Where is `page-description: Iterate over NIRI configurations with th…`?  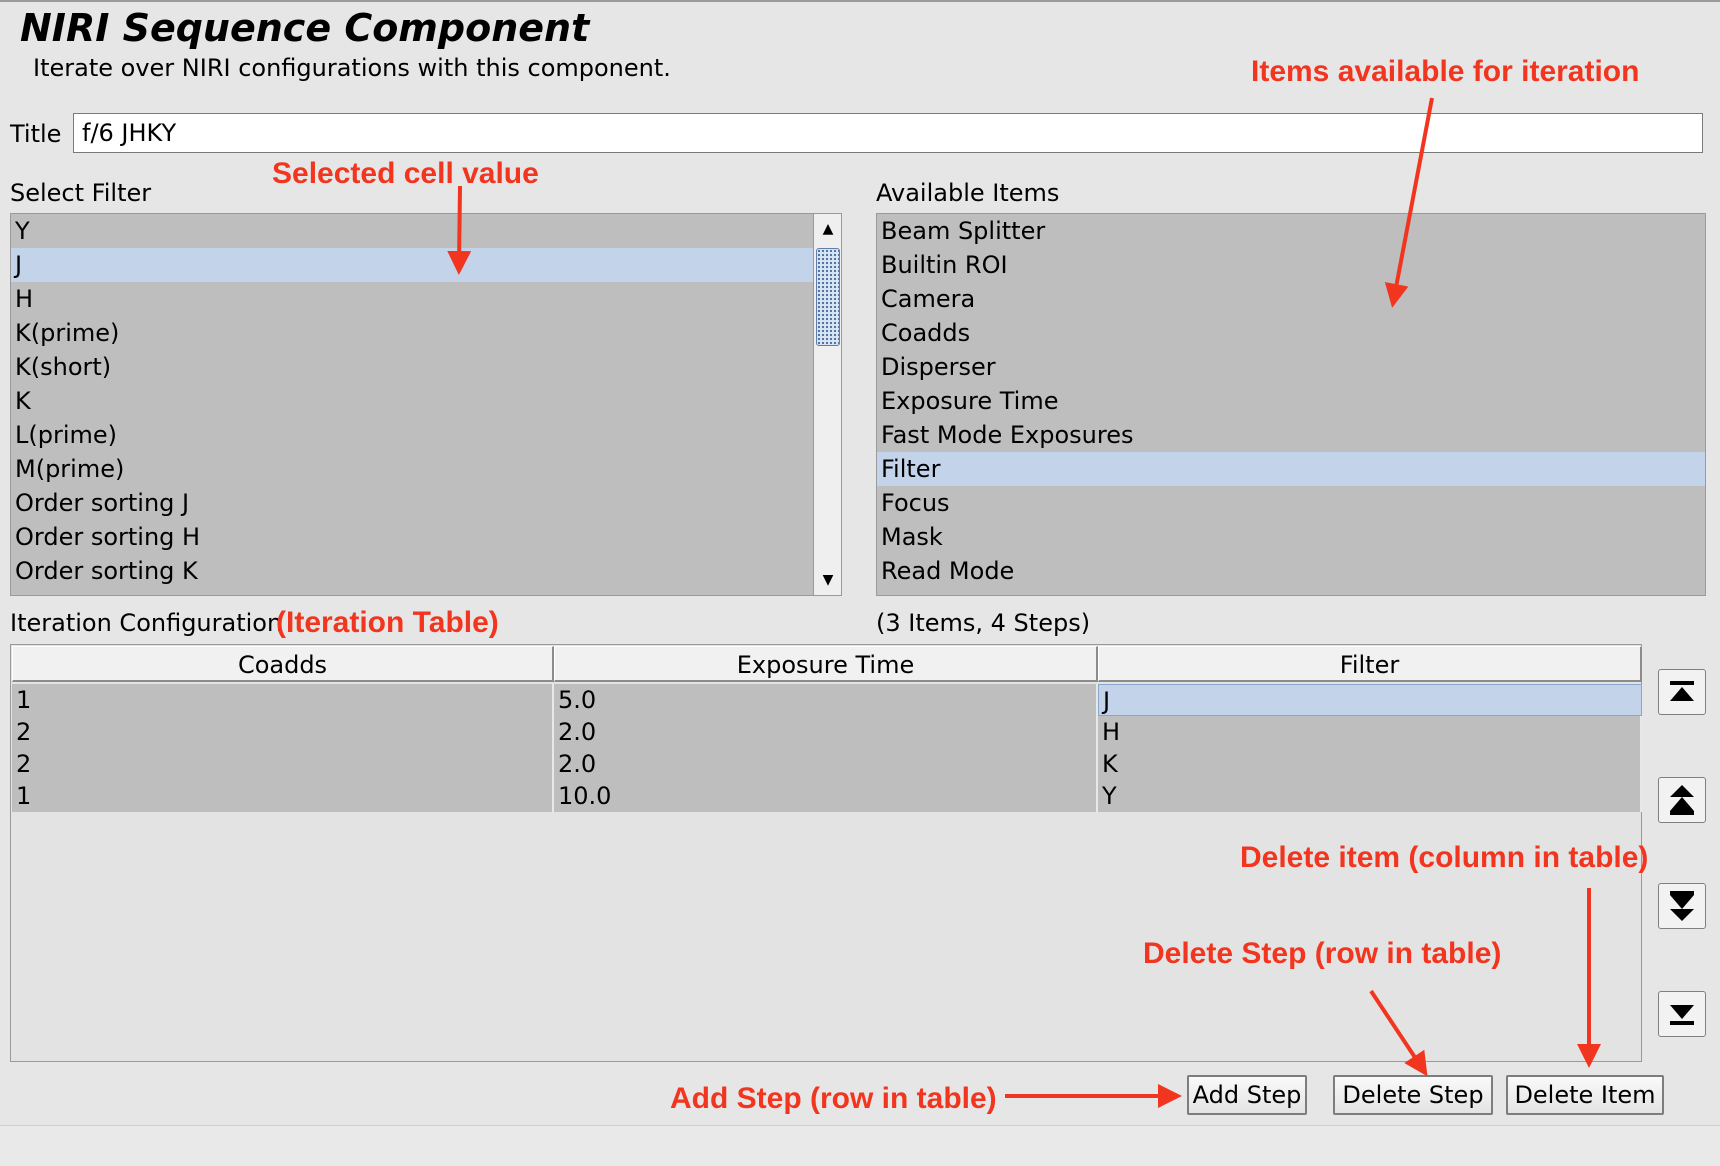 page-description: Iterate over NIRI configurations with th… is located at coordinates (352, 68).